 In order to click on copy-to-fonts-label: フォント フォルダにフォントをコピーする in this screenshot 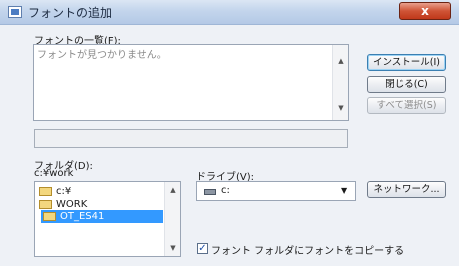, I will do `click(308, 251)`.